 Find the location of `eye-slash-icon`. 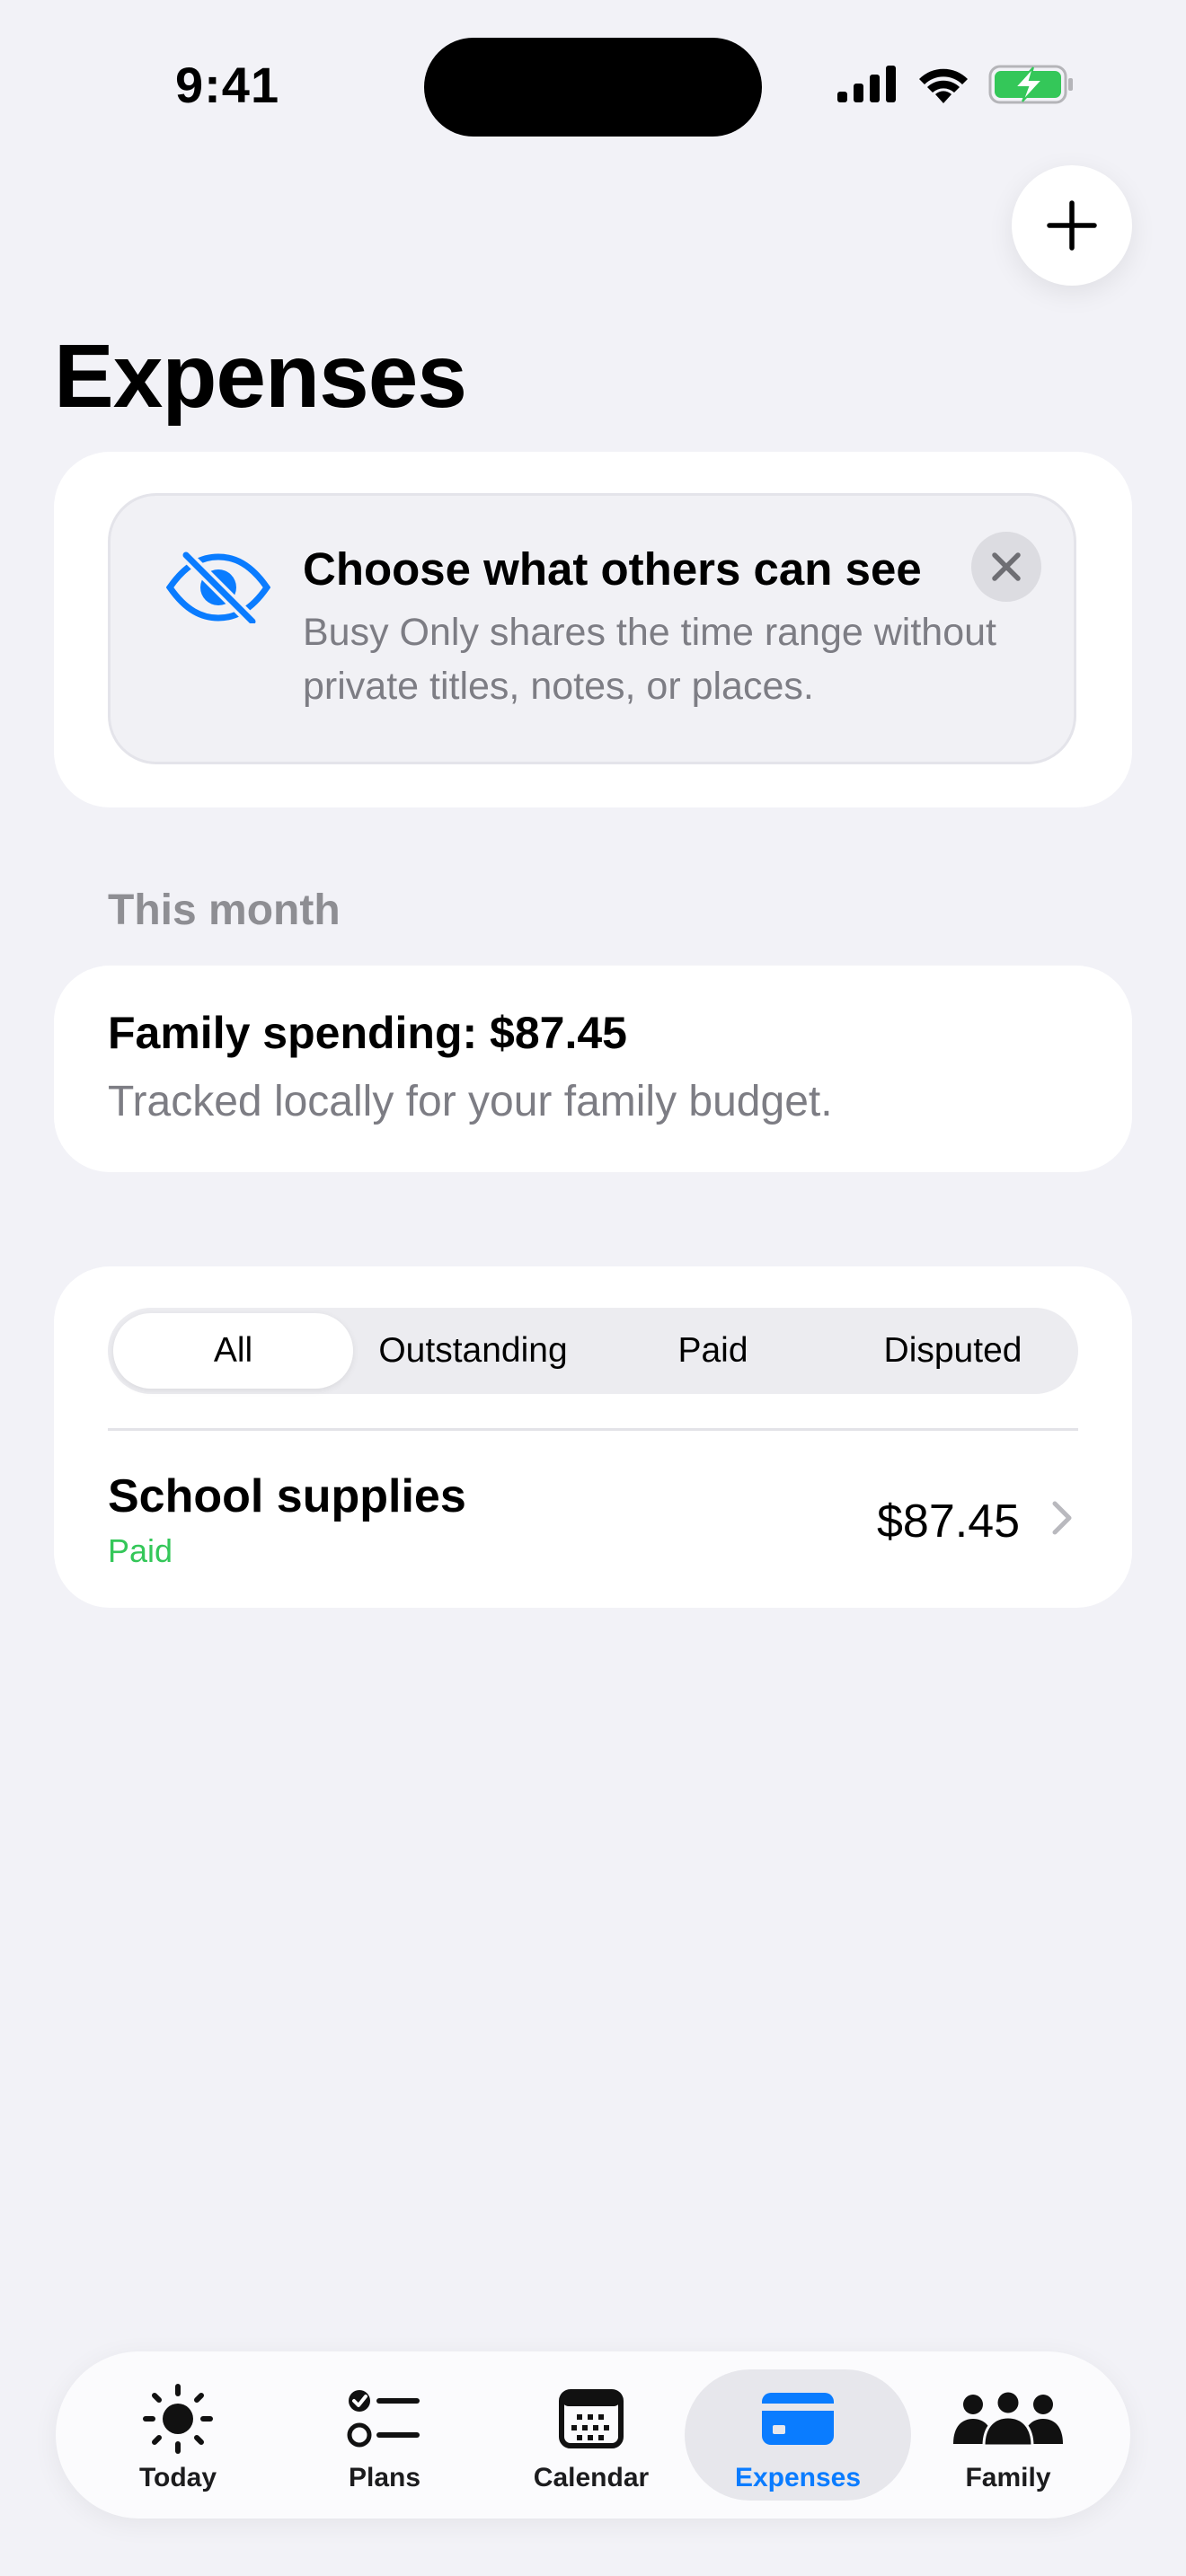

eye-slash-icon is located at coordinates (218, 588).